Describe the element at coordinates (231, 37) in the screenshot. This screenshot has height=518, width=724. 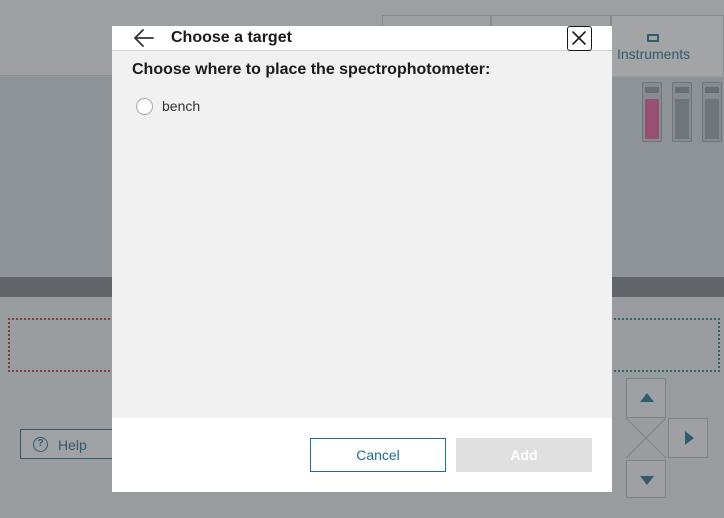
I see `dialog-title: Choose a target` at that location.